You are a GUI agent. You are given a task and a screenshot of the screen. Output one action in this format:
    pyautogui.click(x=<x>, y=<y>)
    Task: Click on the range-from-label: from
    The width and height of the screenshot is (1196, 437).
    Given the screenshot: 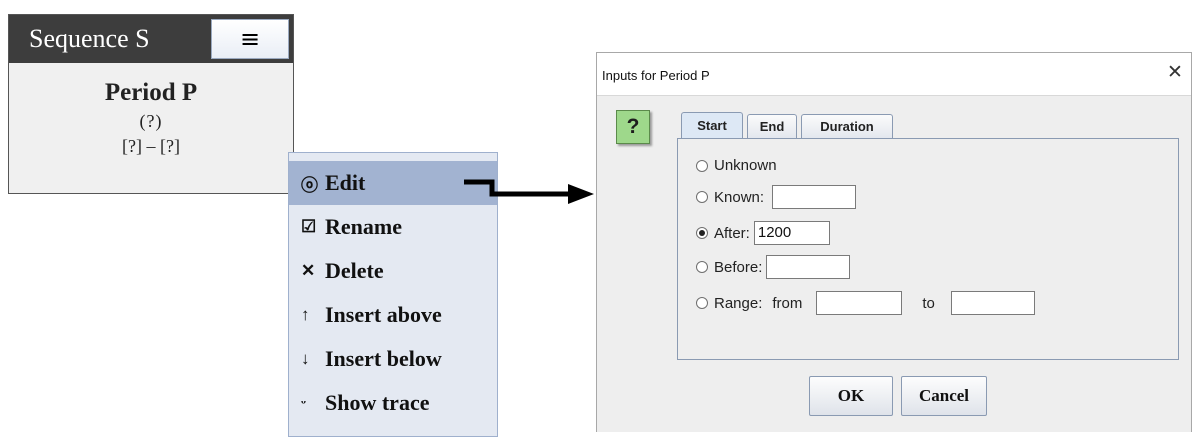 What is the action you would take?
    pyautogui.click(x=787, y=303)
    